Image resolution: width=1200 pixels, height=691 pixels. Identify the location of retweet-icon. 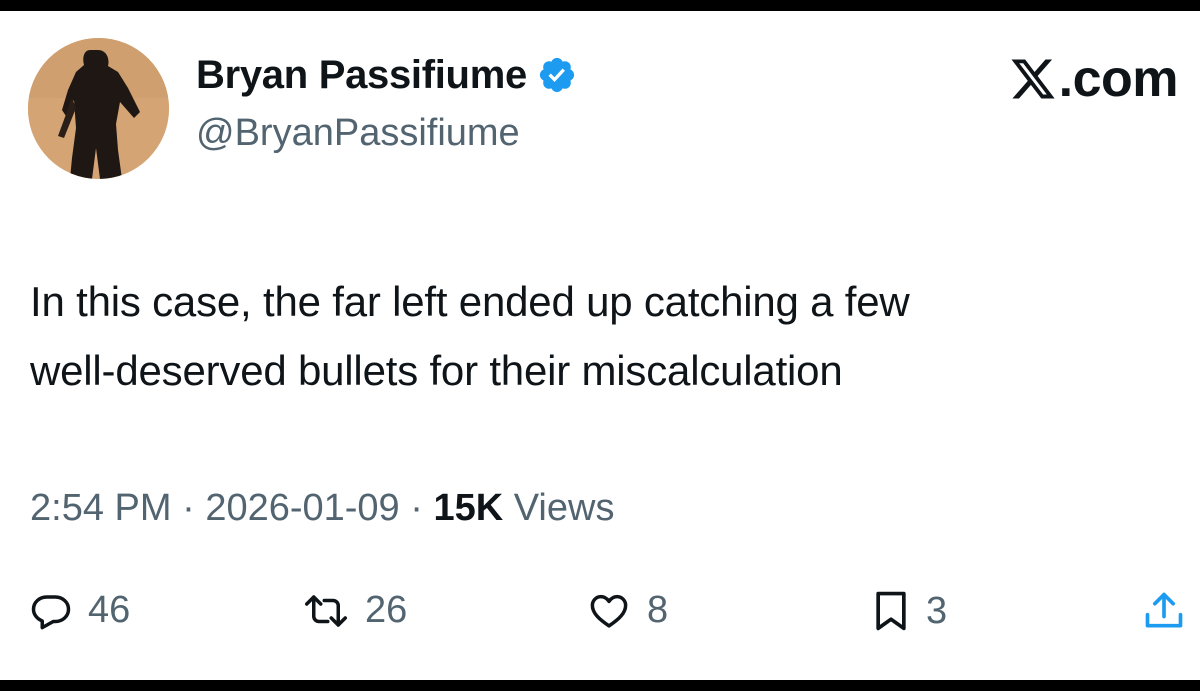
(326, 610).